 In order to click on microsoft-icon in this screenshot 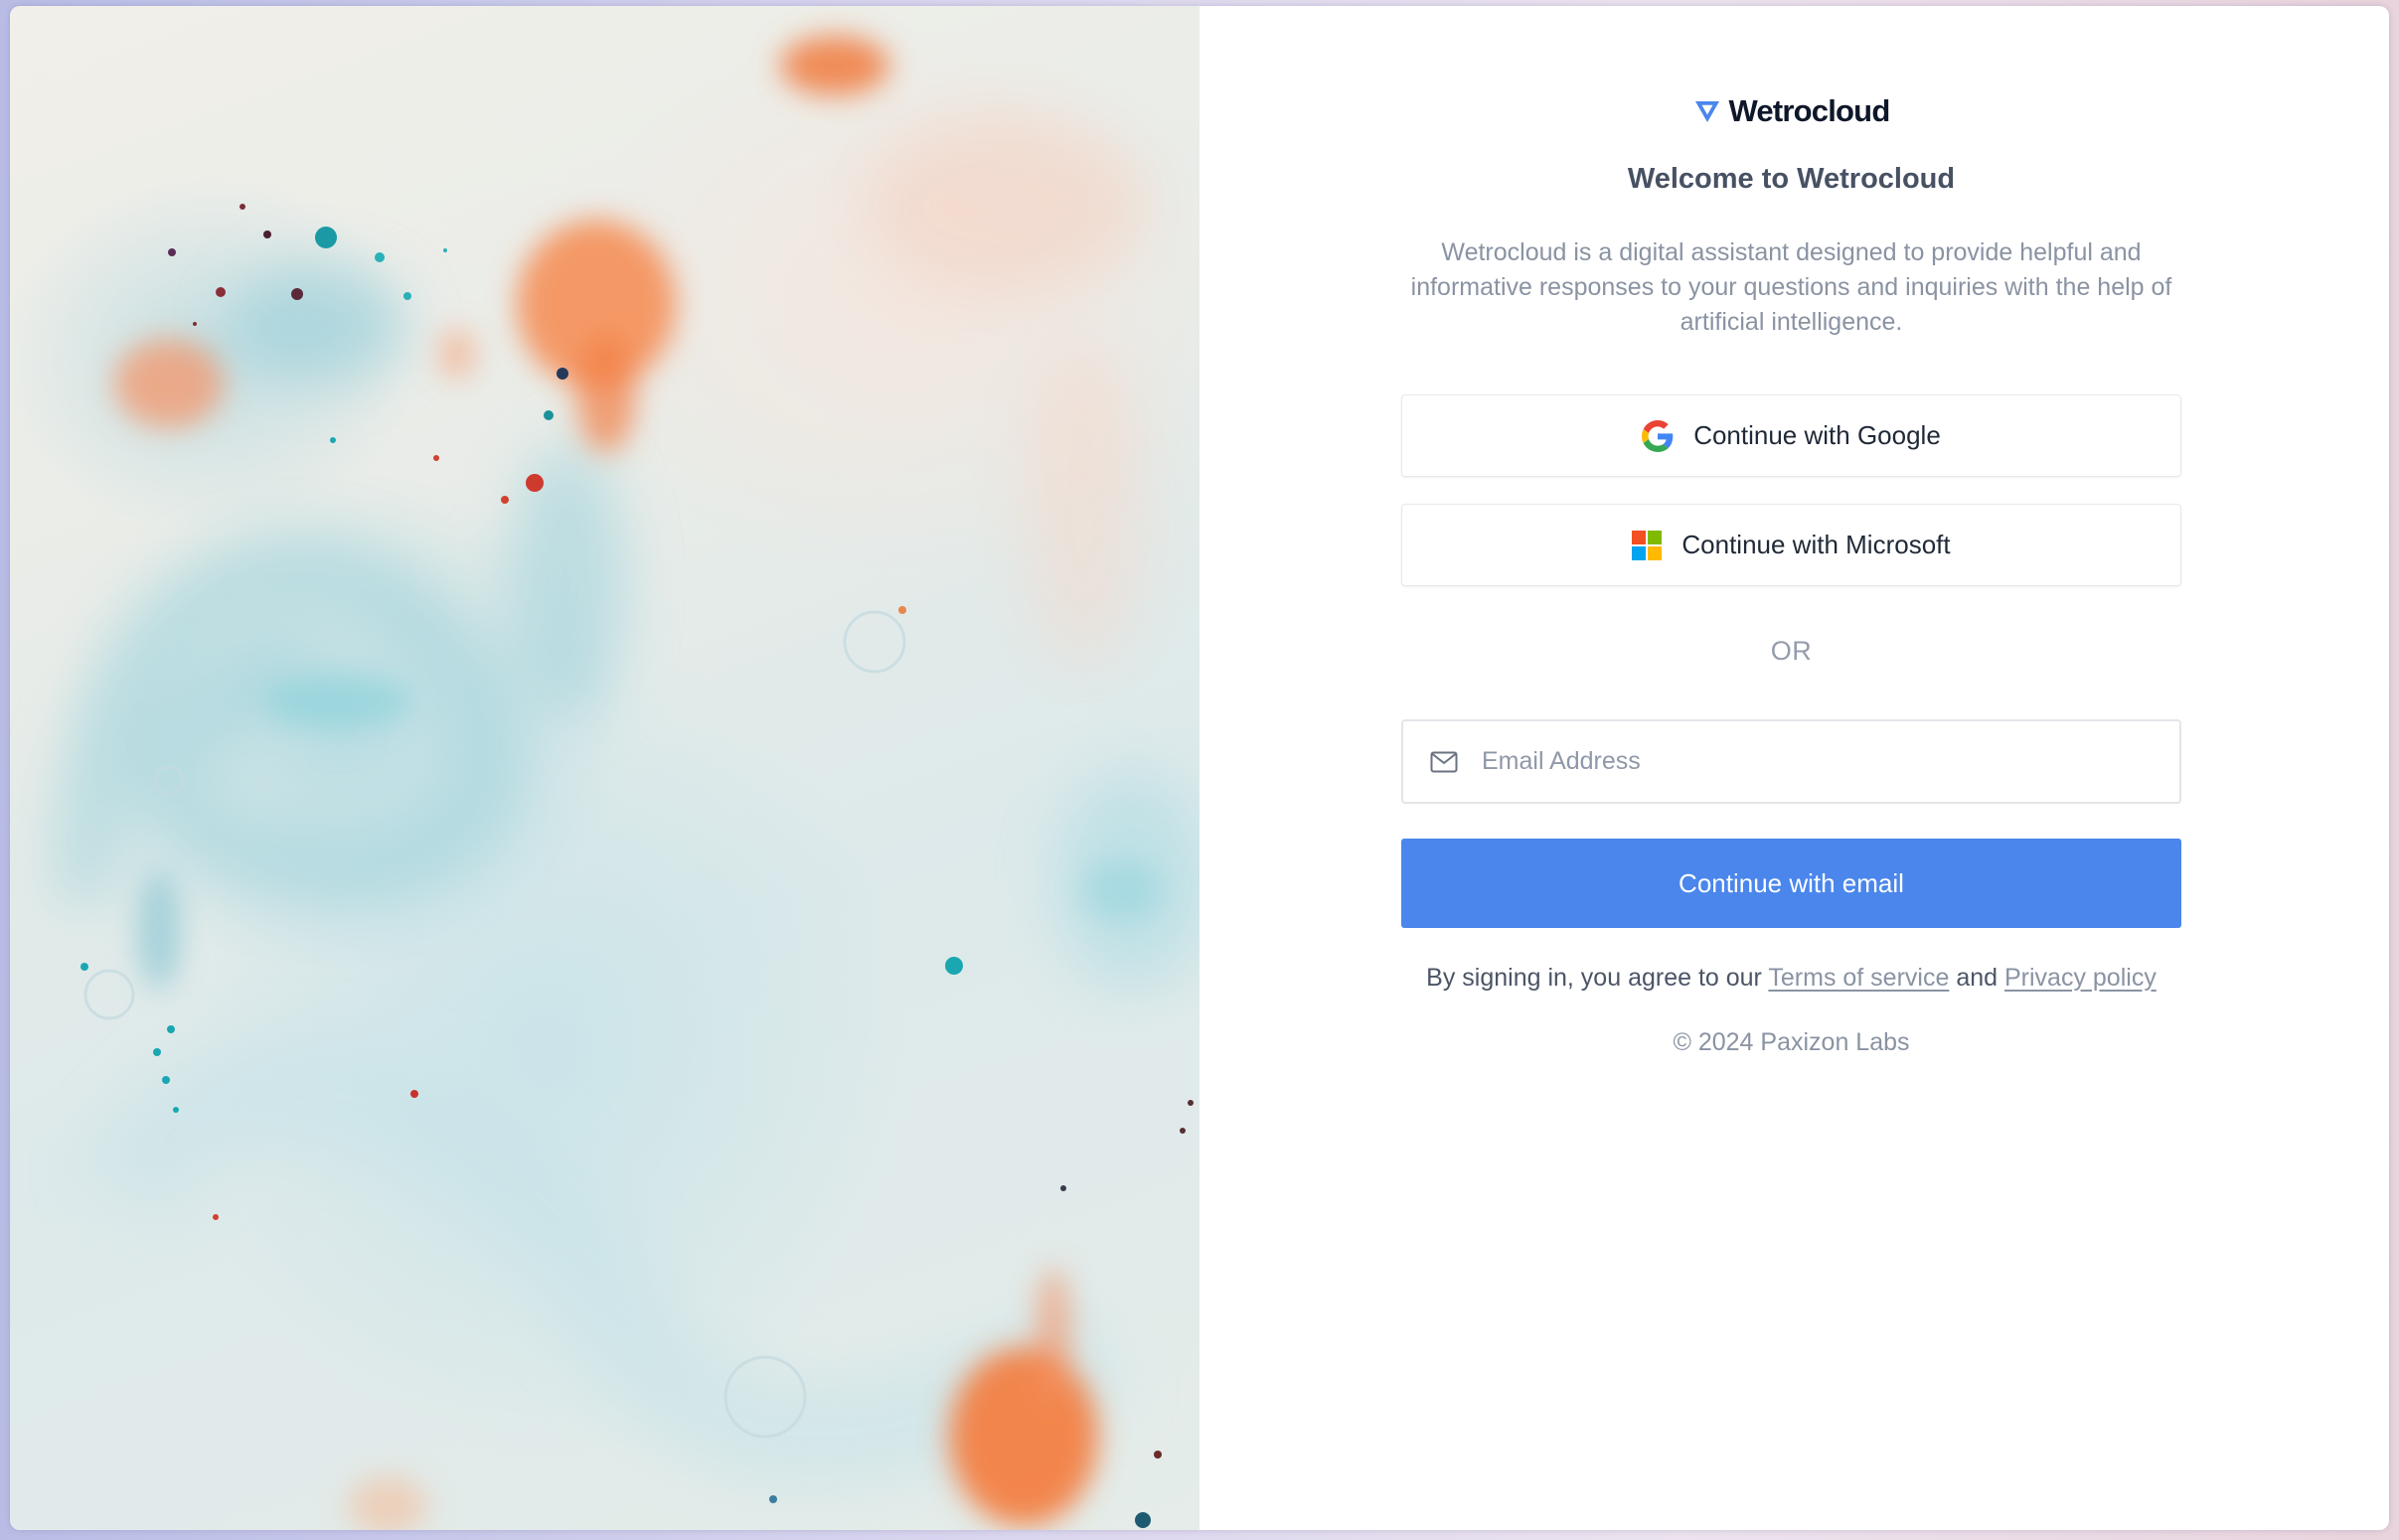, I will do `click(1647, 545)`.